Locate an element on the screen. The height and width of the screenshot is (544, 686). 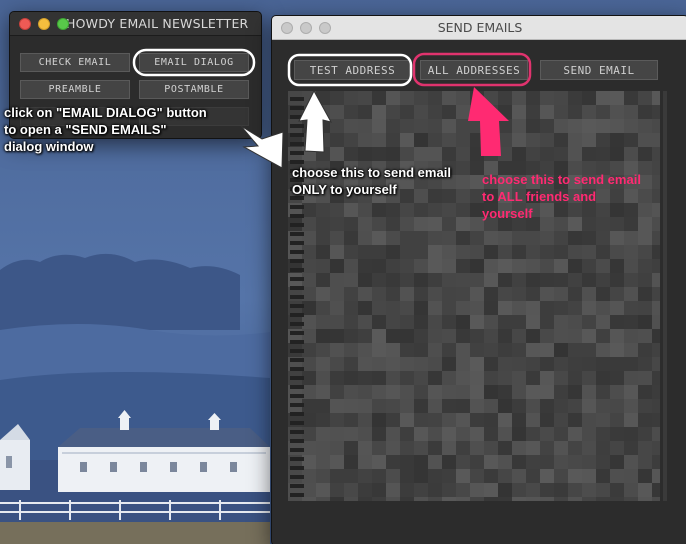
newsletter-titlebar: HOWDY EMAIL NEWSLETTER is located at coordinates (135, 24).